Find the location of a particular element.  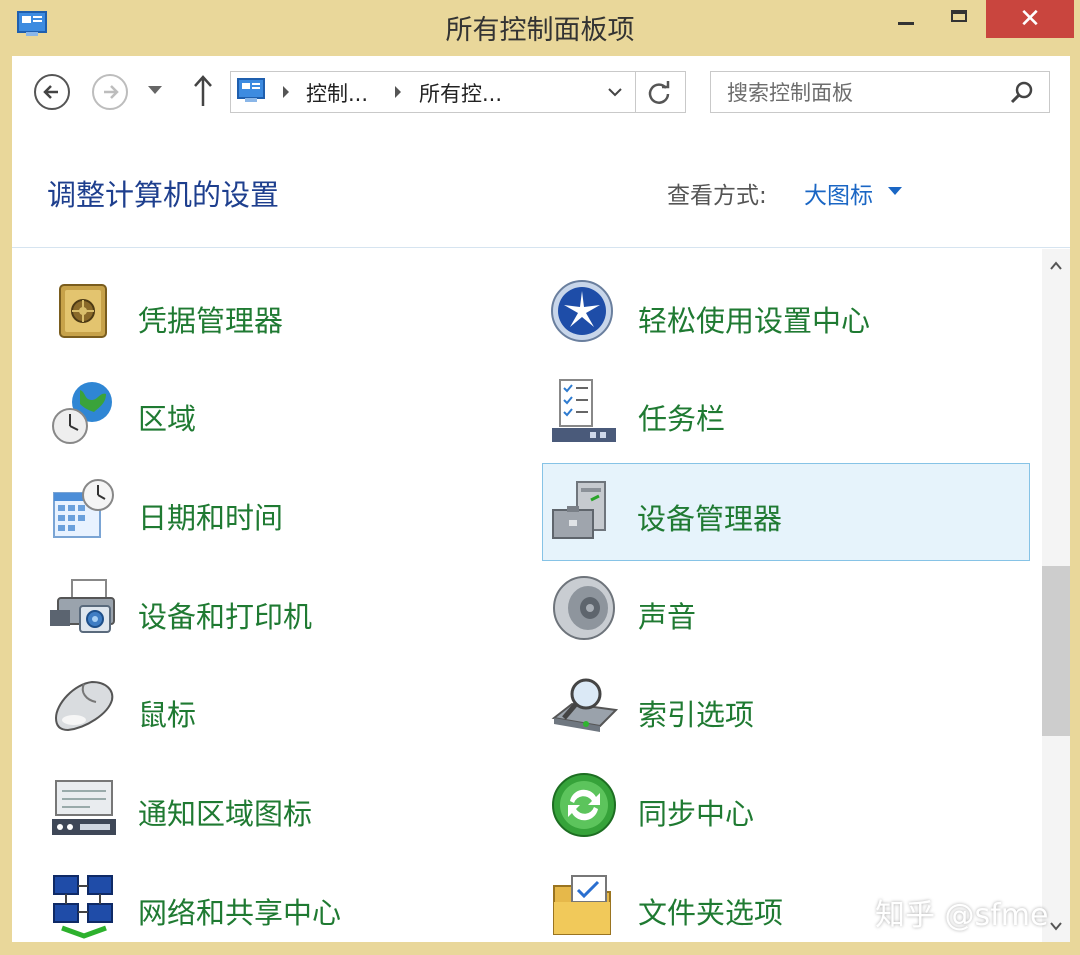

page-title: 调整计算机的设置 is located at coordinates (163, 195).